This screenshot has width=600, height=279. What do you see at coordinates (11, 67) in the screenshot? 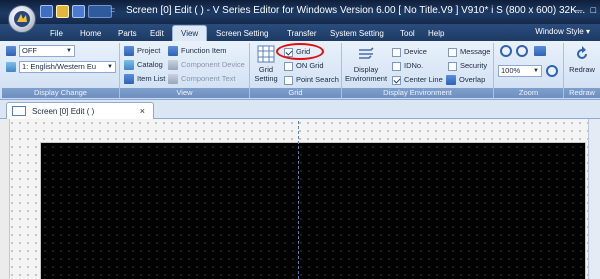
I see `language-icon` at bounding box center [11, 67].